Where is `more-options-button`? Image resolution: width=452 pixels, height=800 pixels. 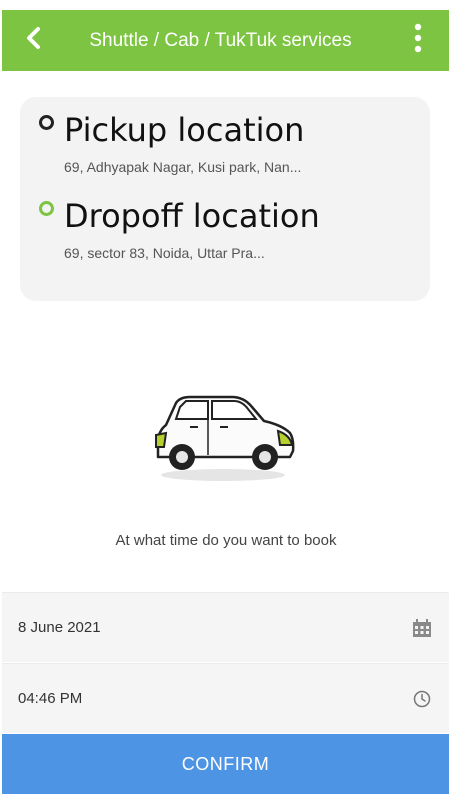
more-options-button is located at coordinates (418, 40).